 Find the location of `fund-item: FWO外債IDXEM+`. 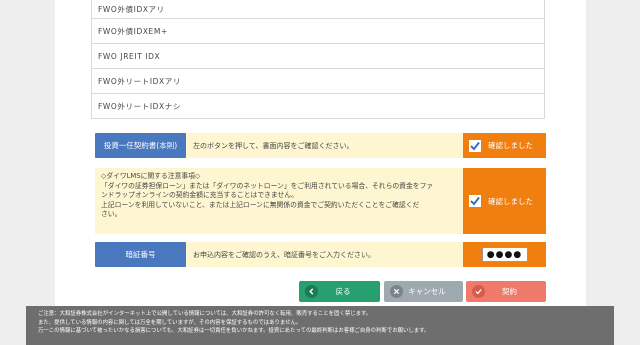

fund-item: FWO外債IDXEM+ is located at coordinates (318, 31).